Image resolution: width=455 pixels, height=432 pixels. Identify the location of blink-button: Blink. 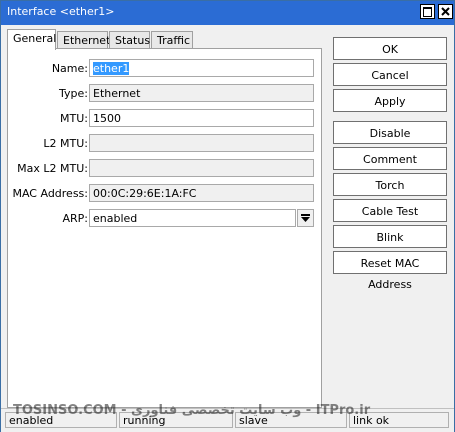
(390, 236).